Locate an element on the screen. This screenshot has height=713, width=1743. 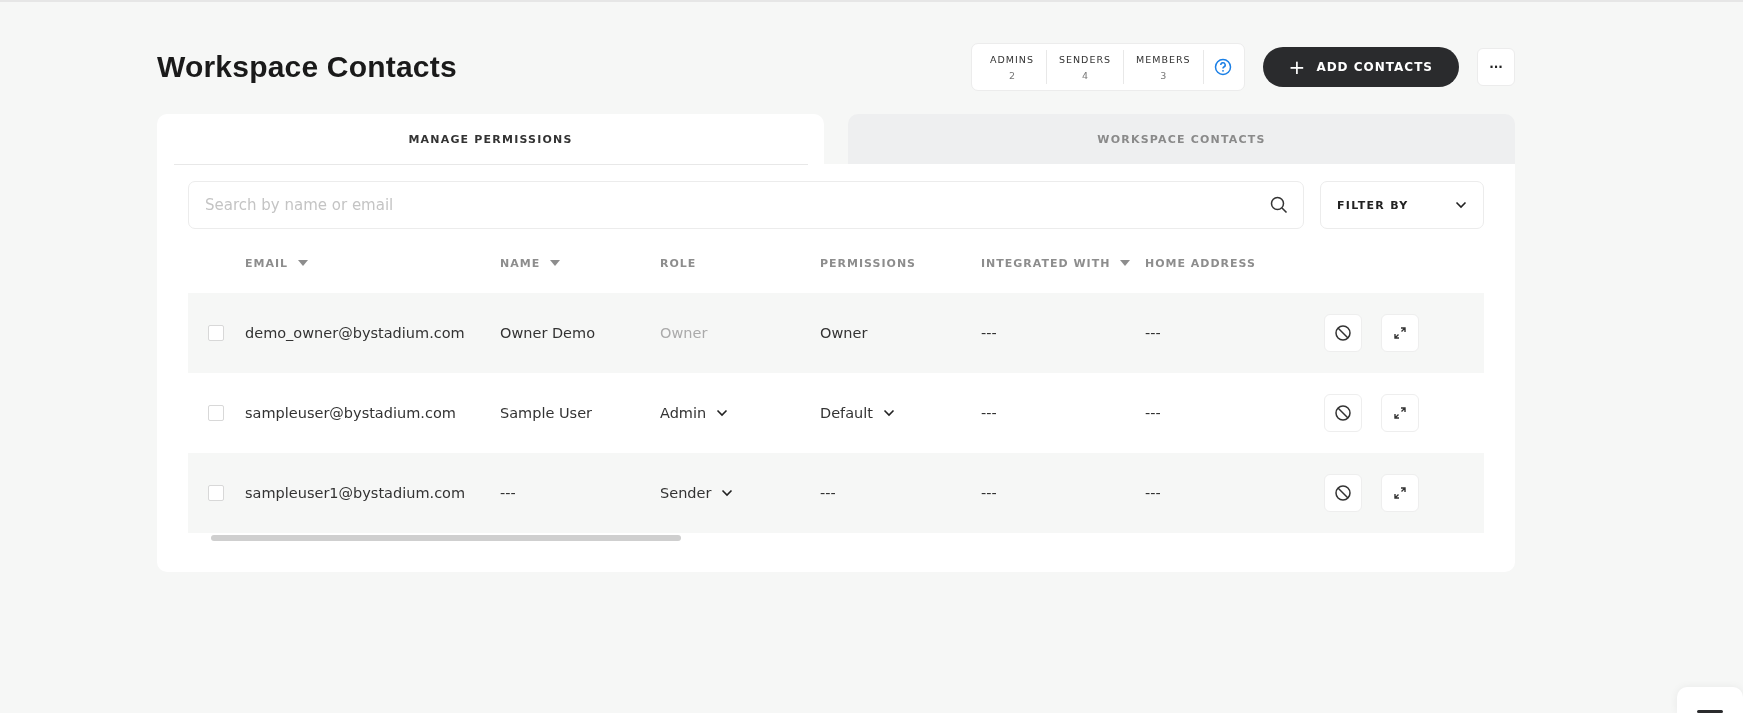
email-cell-text: sampleuser1@bystadium.com is located at coordinates (356, 493).